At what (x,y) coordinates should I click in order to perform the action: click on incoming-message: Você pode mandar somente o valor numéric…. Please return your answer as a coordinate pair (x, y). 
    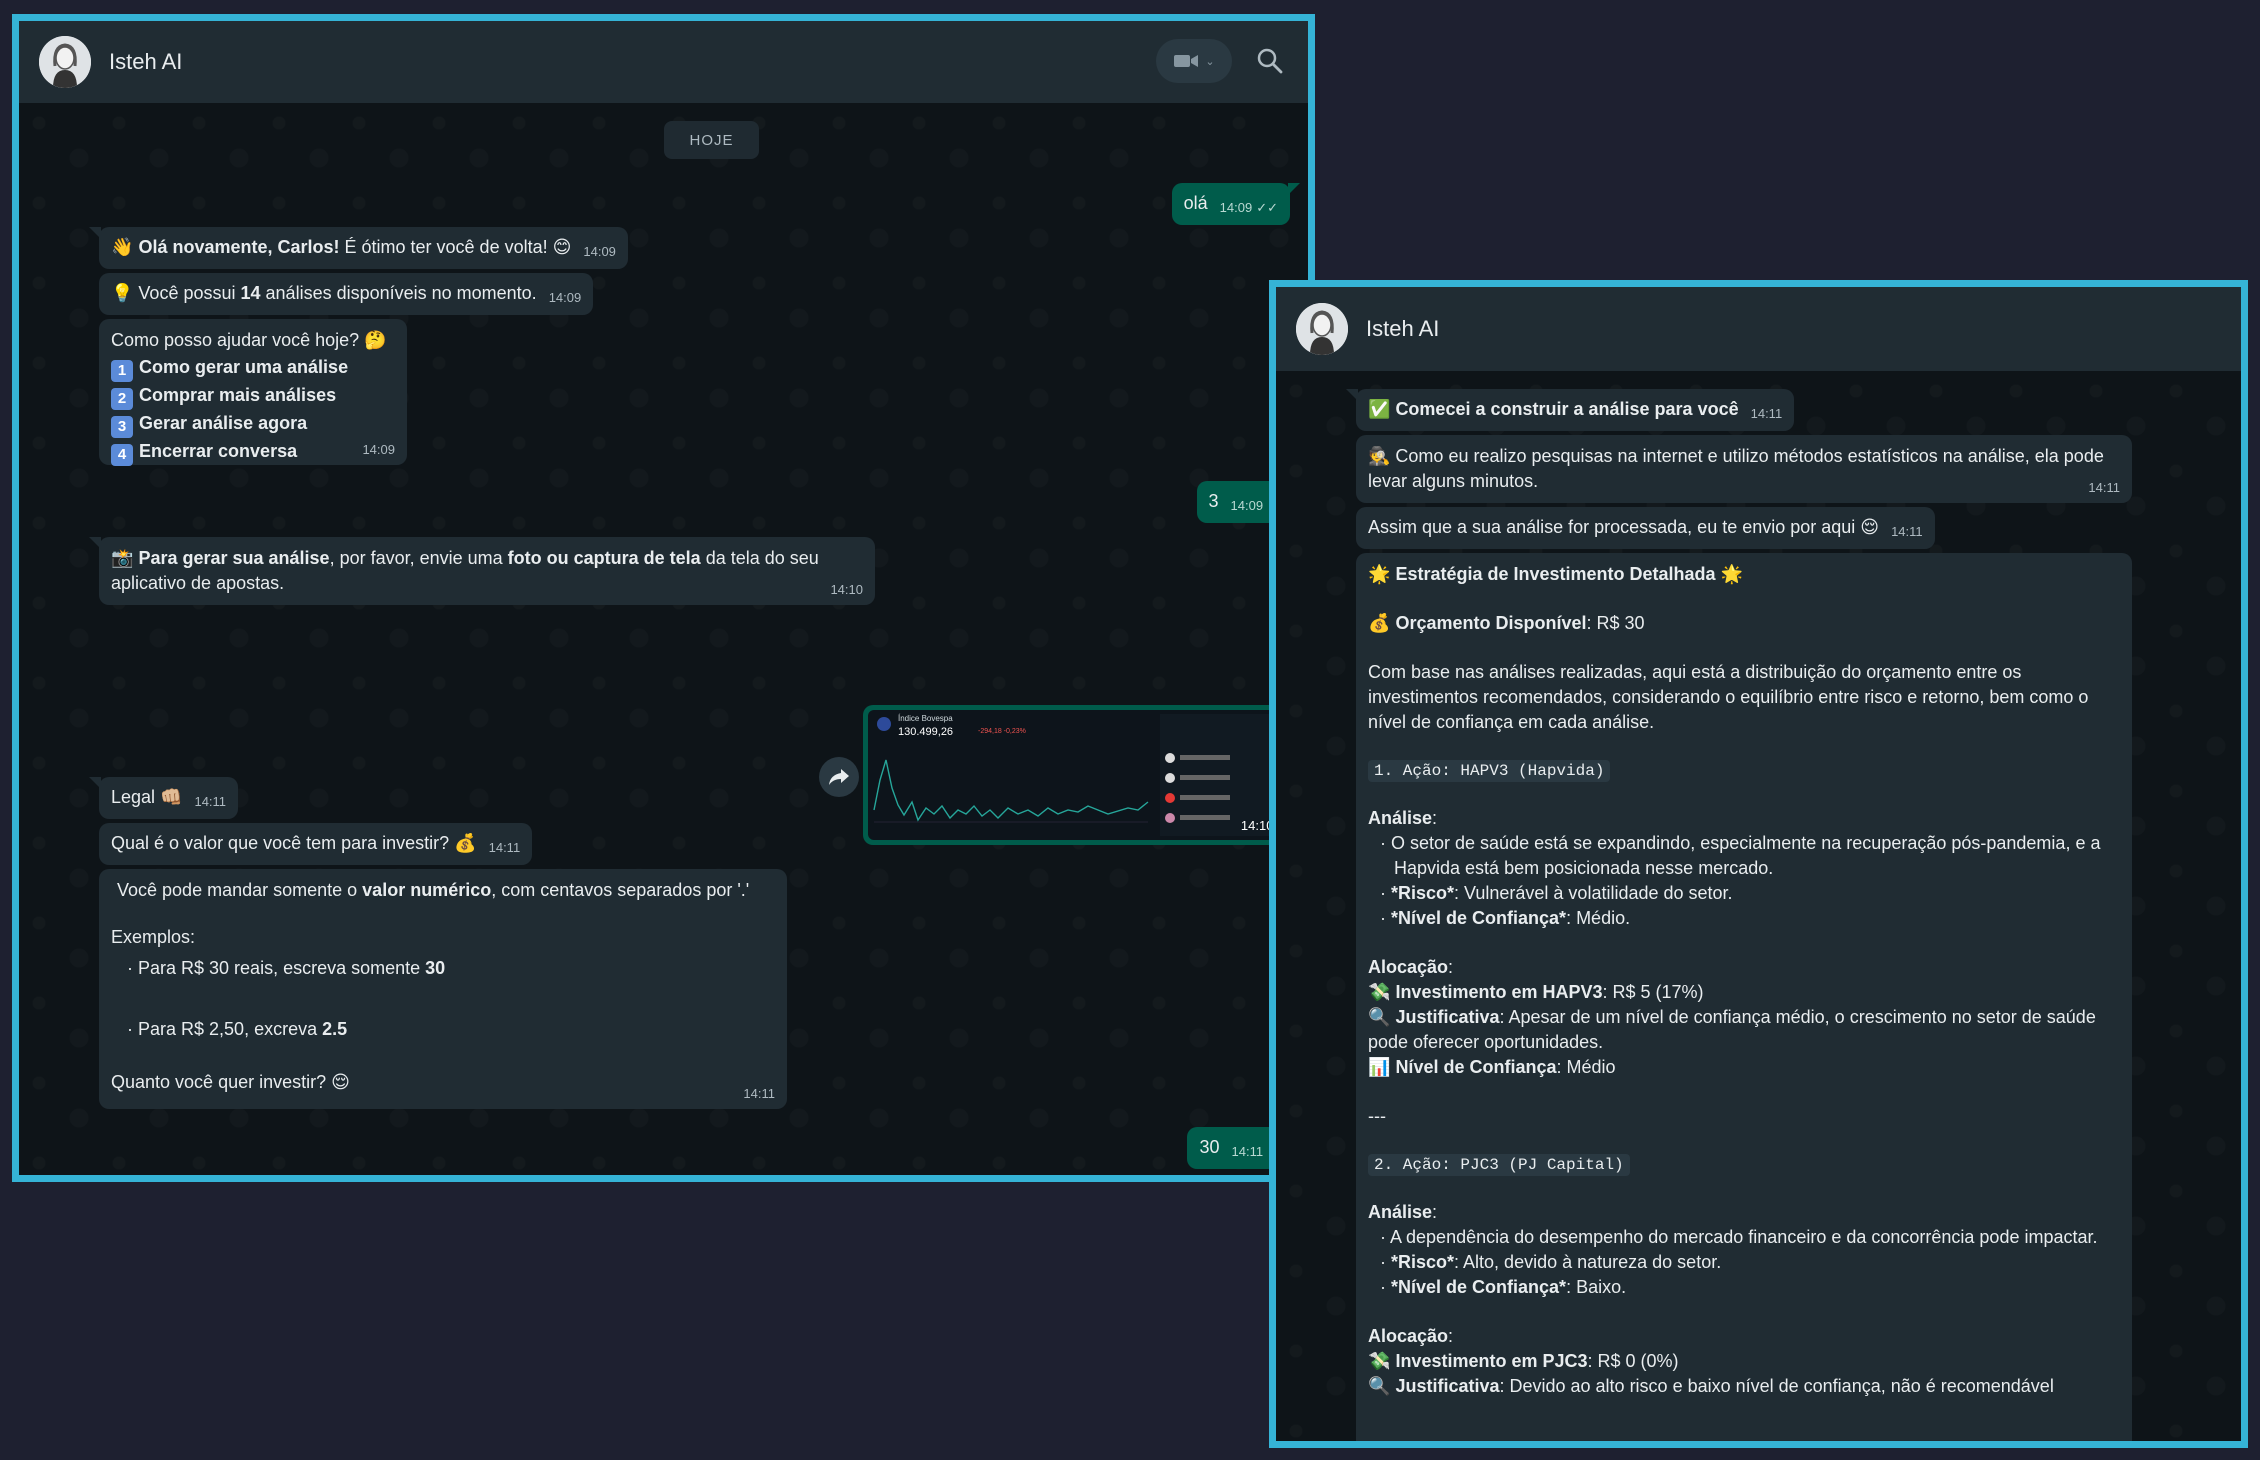
    Looking at the image, I should click on (443, 989).